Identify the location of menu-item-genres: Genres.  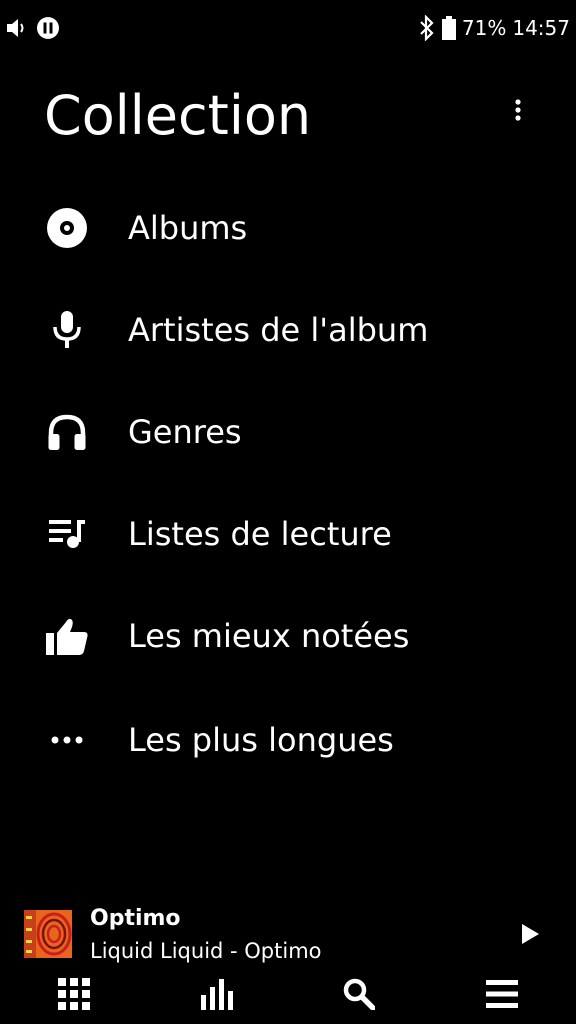
(288, 432).